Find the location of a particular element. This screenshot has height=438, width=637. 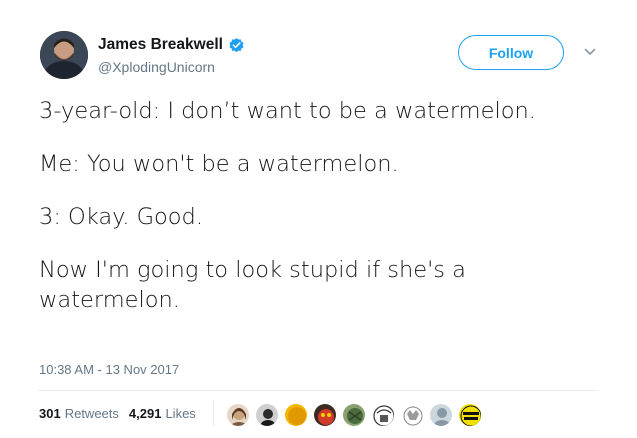

retweets-stat: 301 Retweets is located at coordinates (79, 413).